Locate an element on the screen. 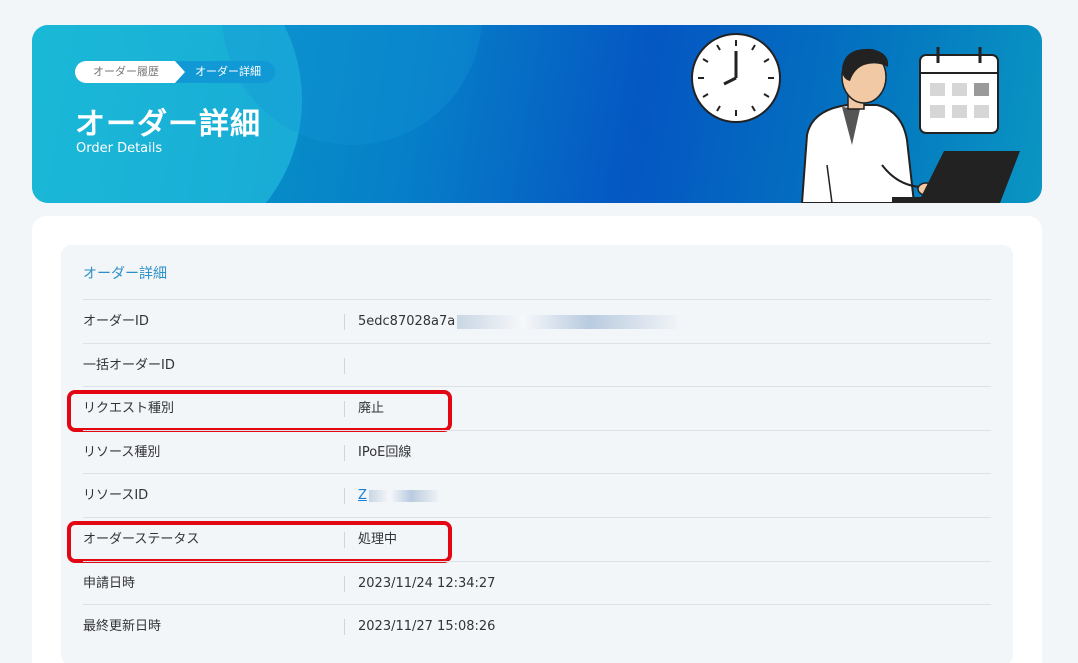 This screenshot has width=1078, height=663. detail-row-applied-at: 申請日時 2023/11/24 12:34:27 is located at coordinates (537, 582).